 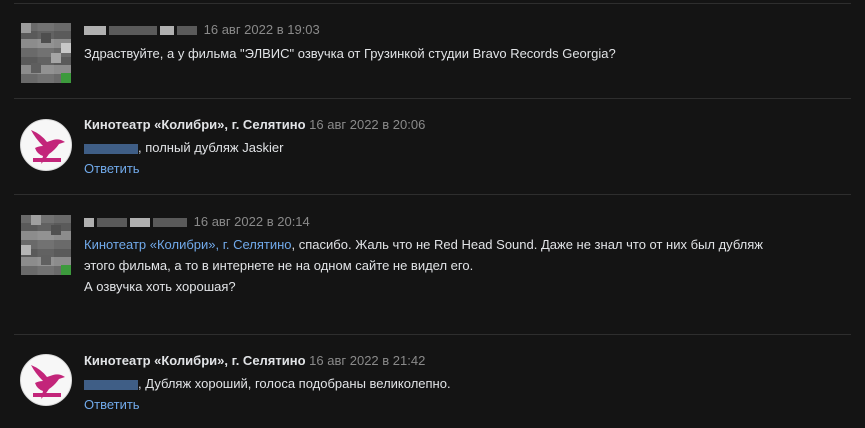 What do you see at coordinates (262, 29) in the screenshot?
I see `comment-date: 16 авг 2022 в 19:03` at bounding box center [262, 29].